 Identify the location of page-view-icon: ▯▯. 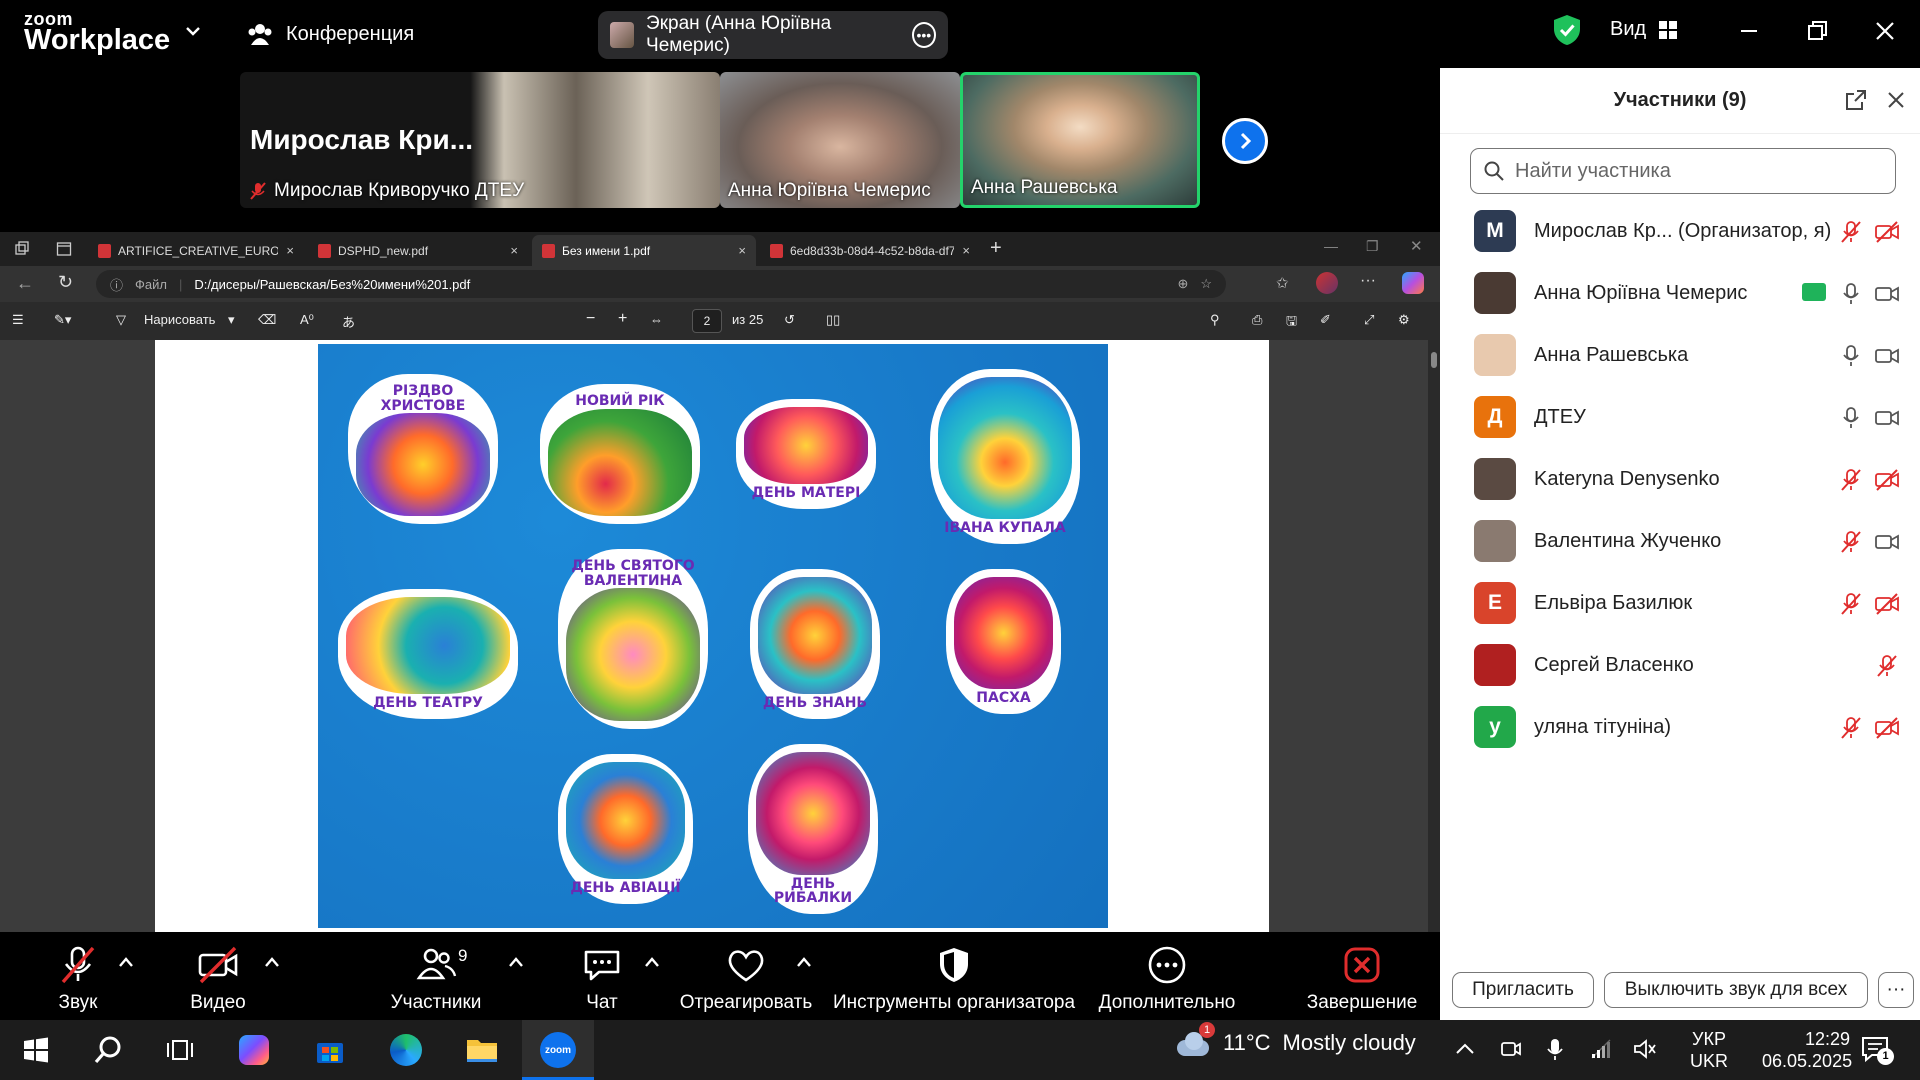
(833, 320).